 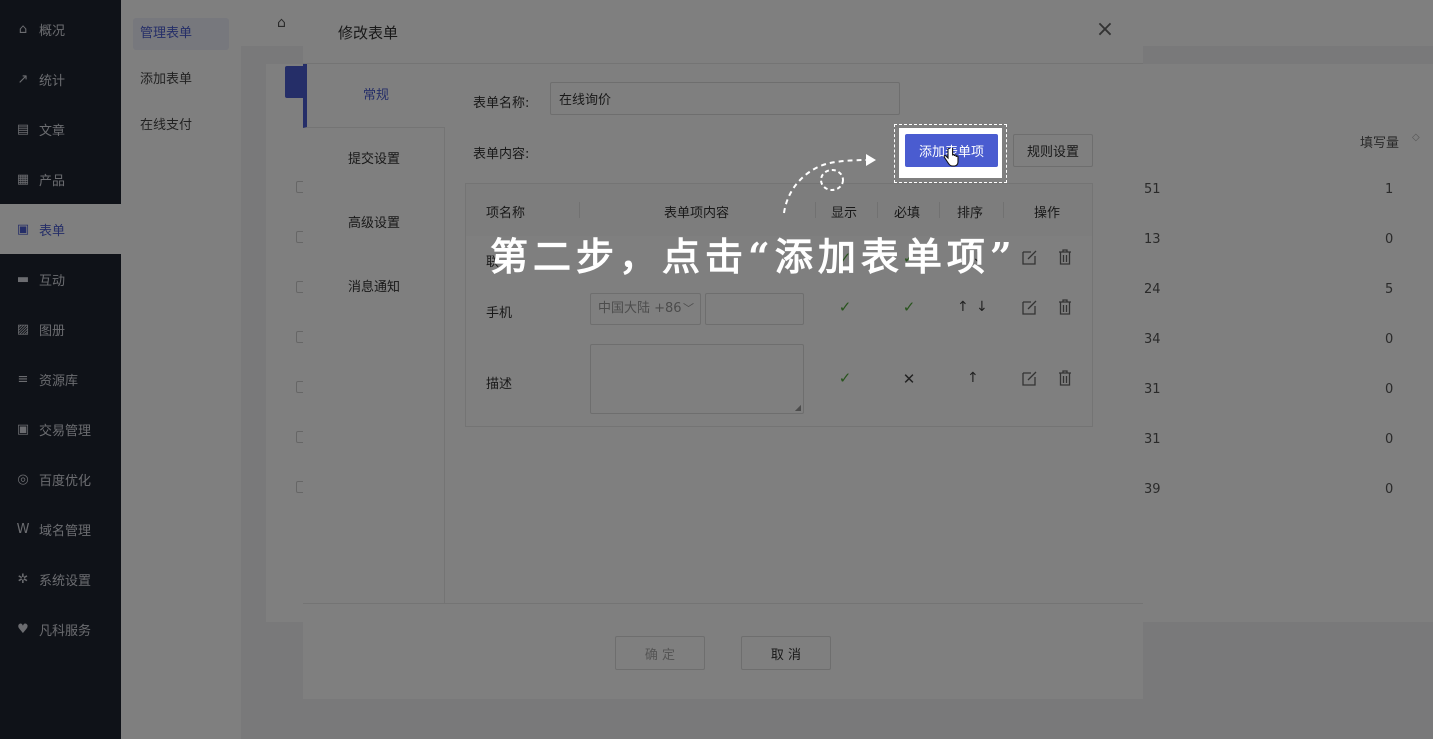 I want to click on column-header: 必填, so click(x=907, y=213).